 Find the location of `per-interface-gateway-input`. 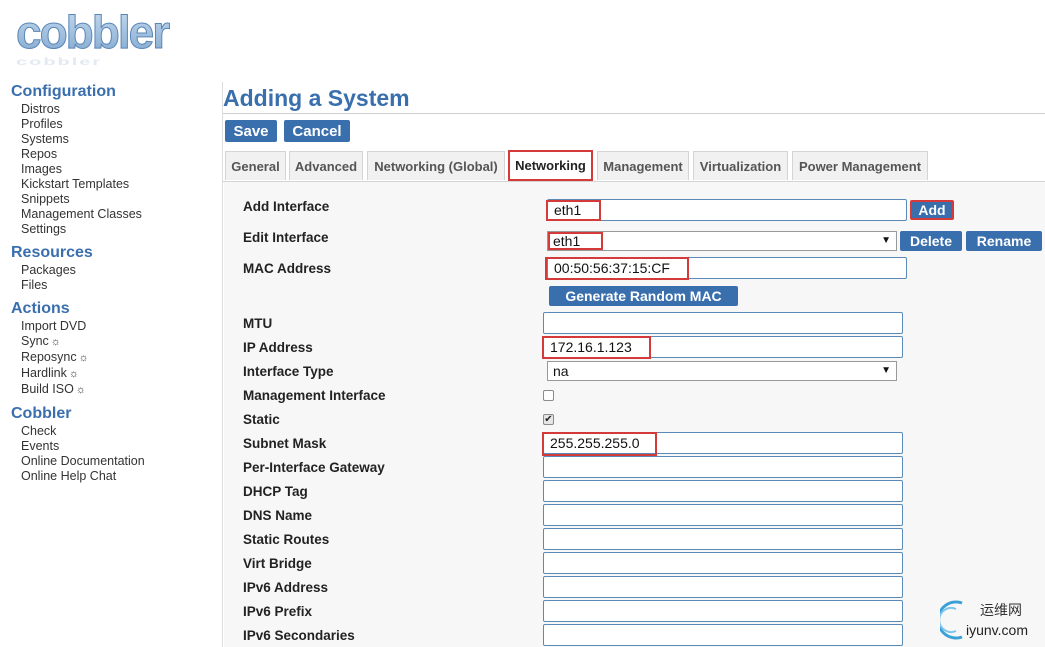

per-interface-gateway-input is located at coordinates (723, 467).